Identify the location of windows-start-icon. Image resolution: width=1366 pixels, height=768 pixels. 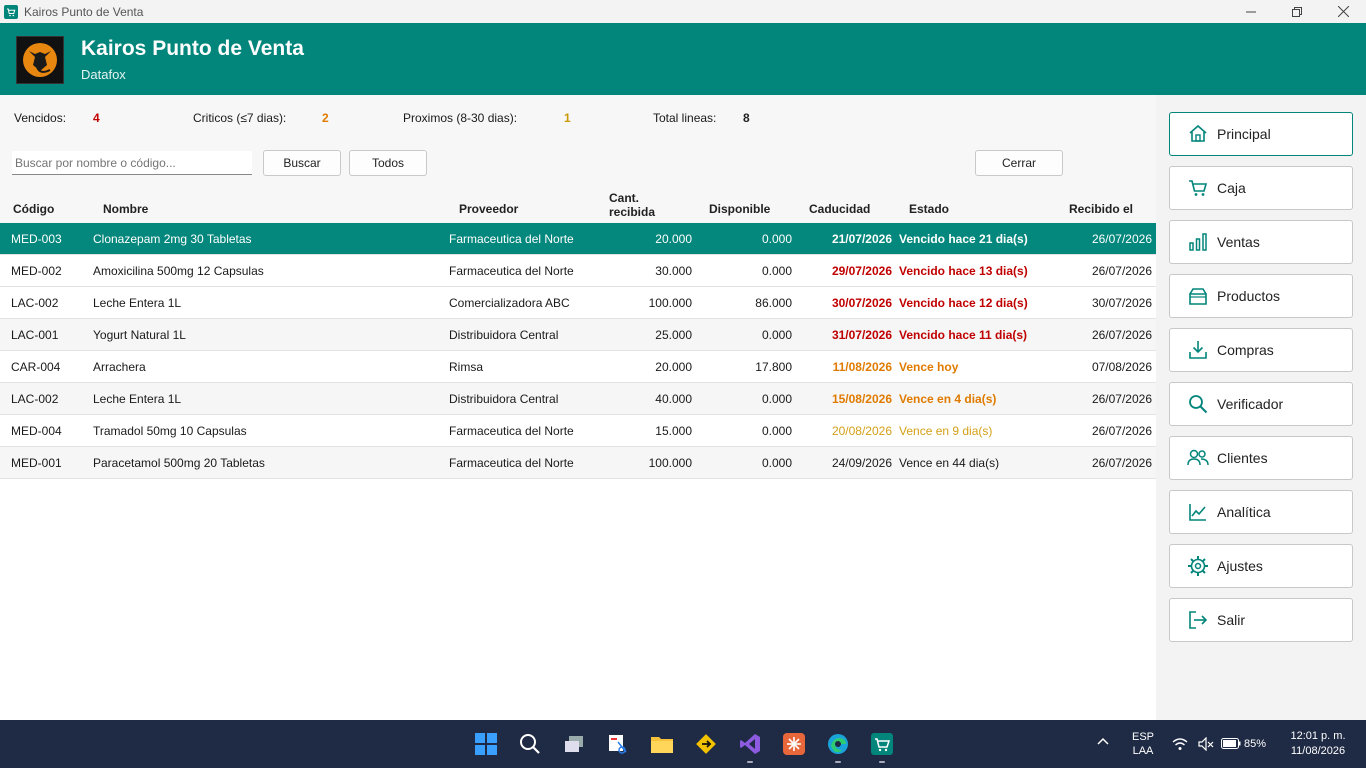
(486, 744).